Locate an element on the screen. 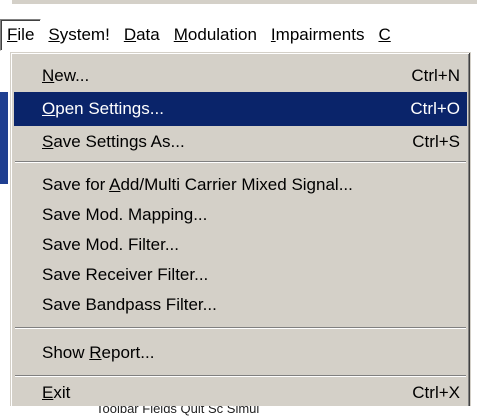 The width and height of the screenshot is (477, 417). menu-item-shortcut: Ctrl+S is located at coordinates (436, 141).